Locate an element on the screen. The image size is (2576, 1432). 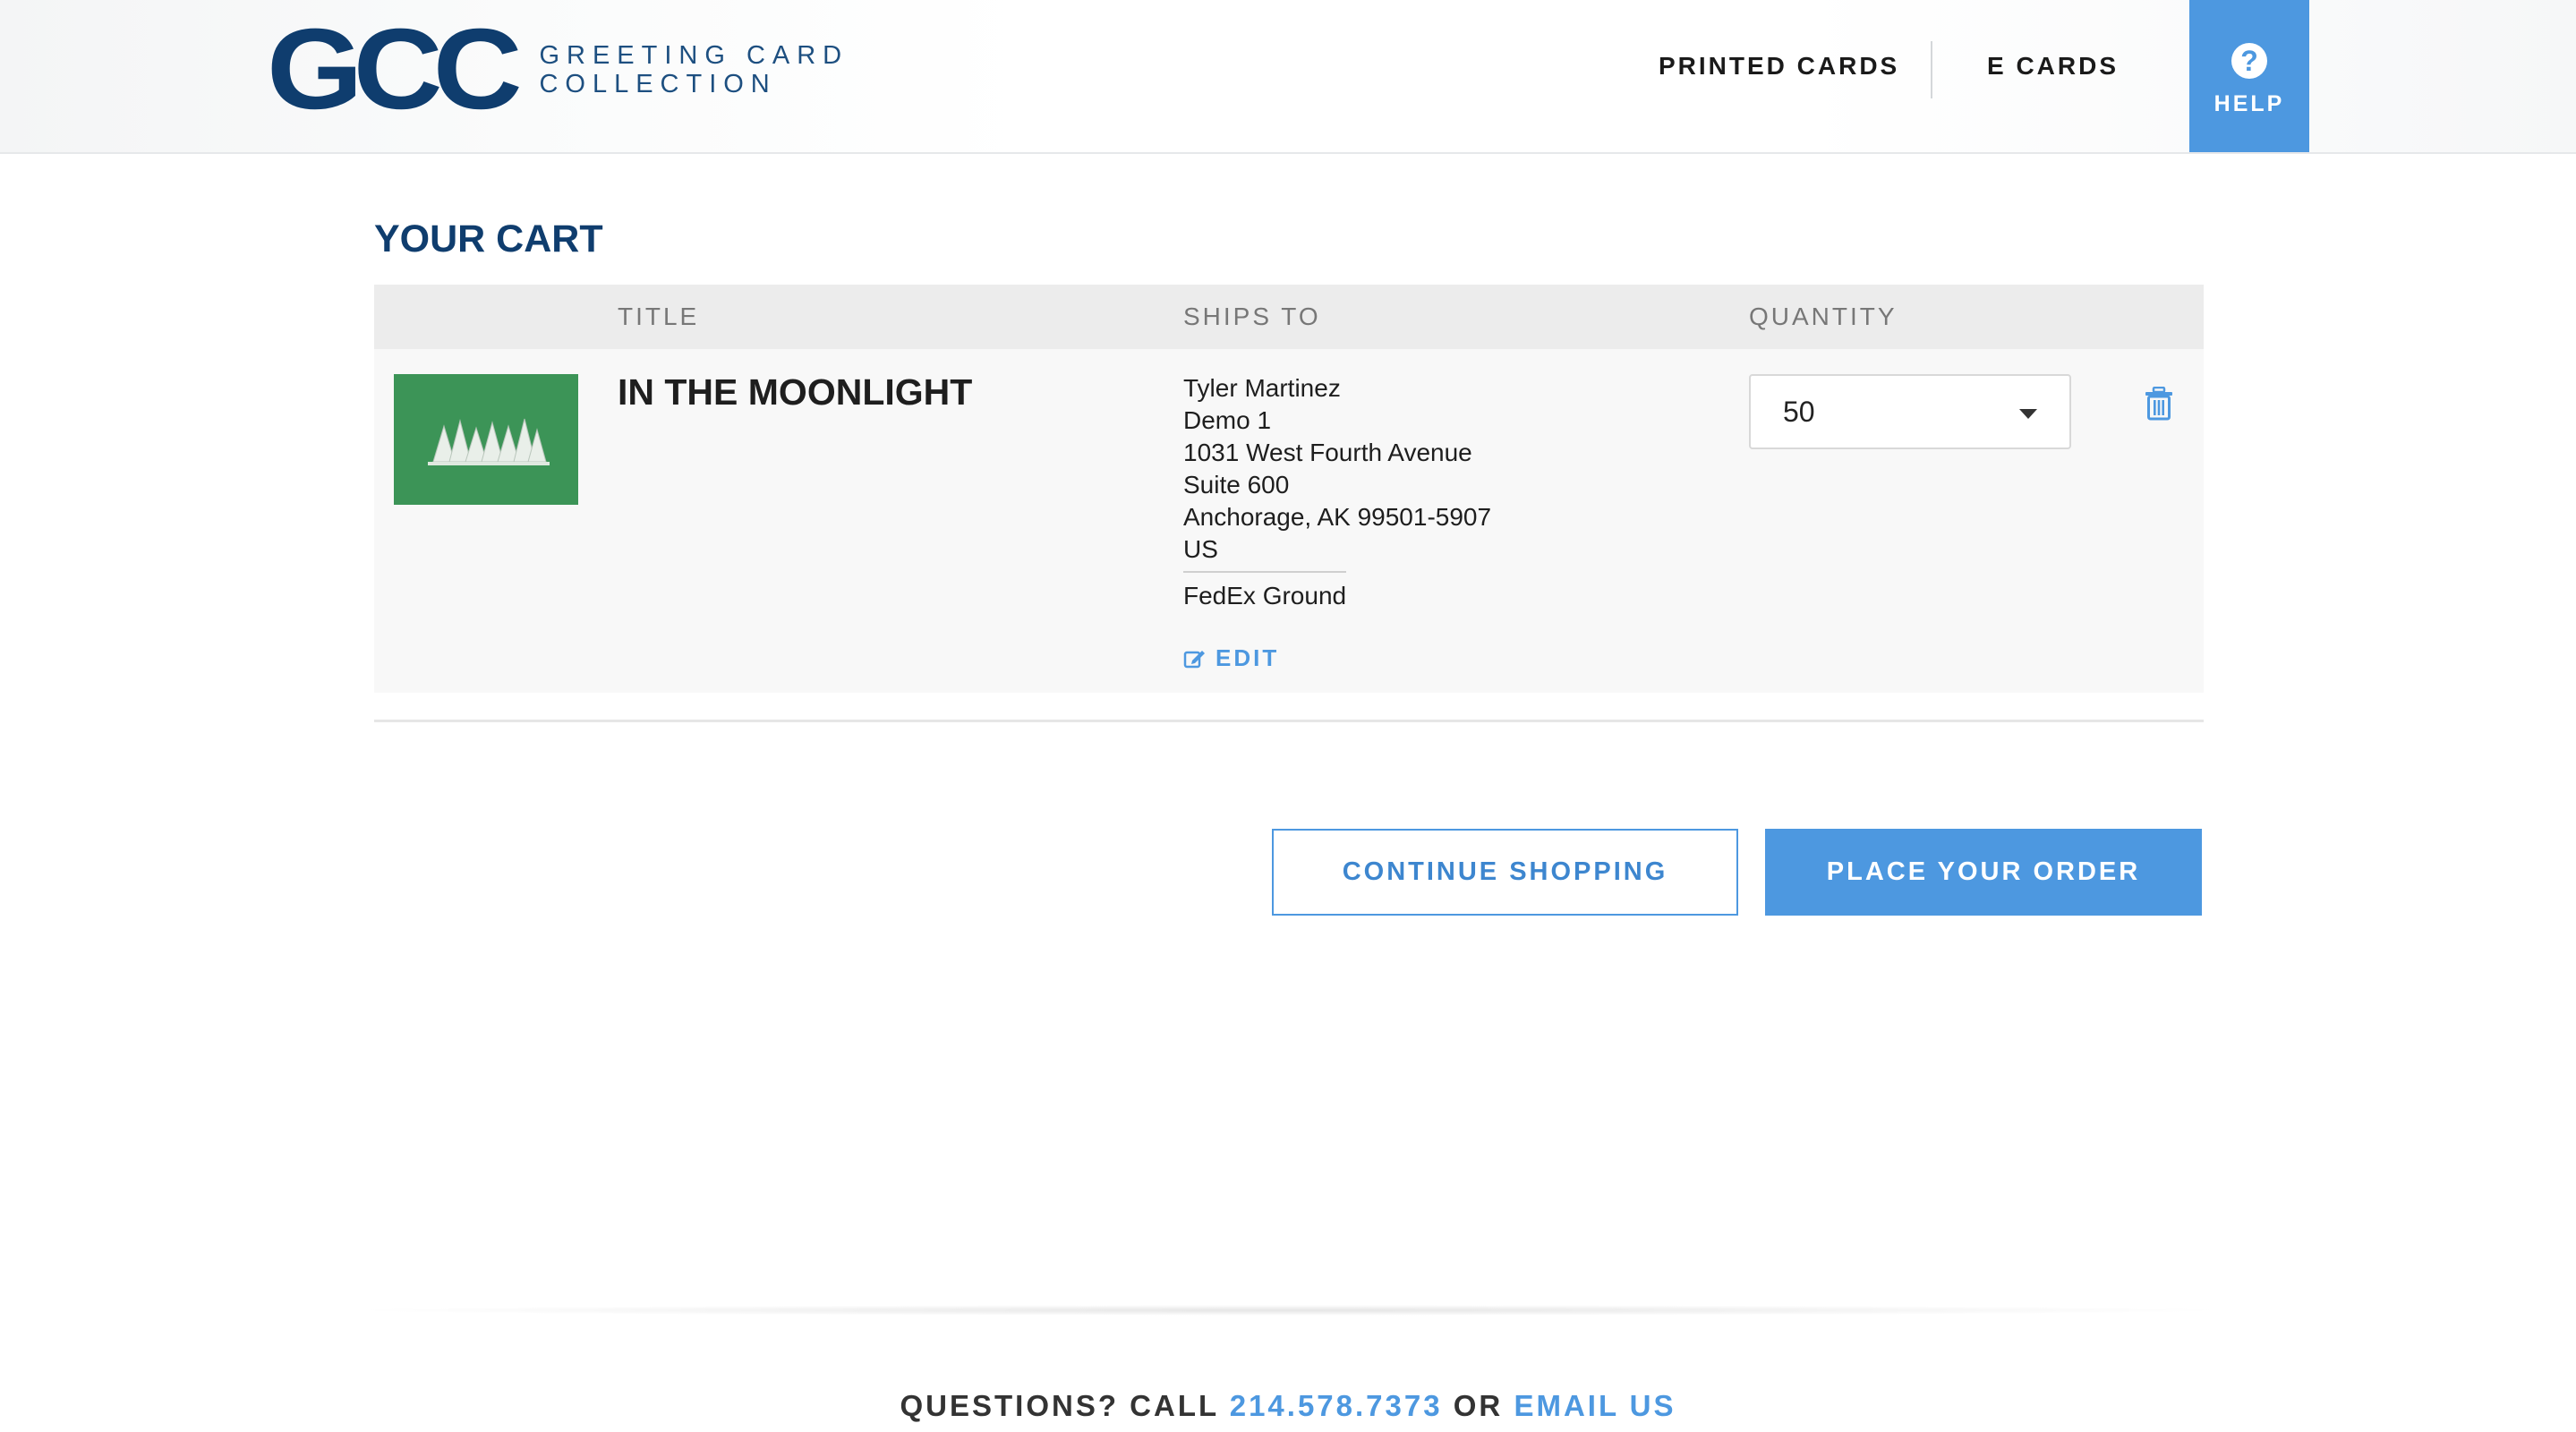
help-label: HELP is located at coordinates (2249, 103).